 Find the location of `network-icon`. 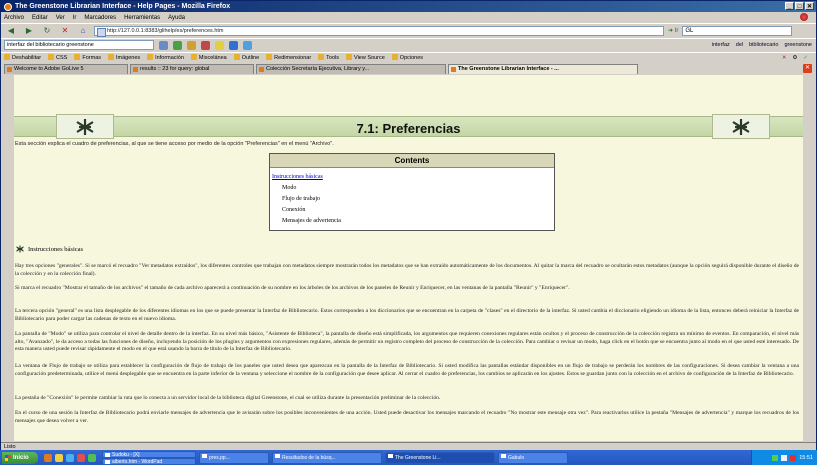

network-icon is located at coordinates (775, 457).